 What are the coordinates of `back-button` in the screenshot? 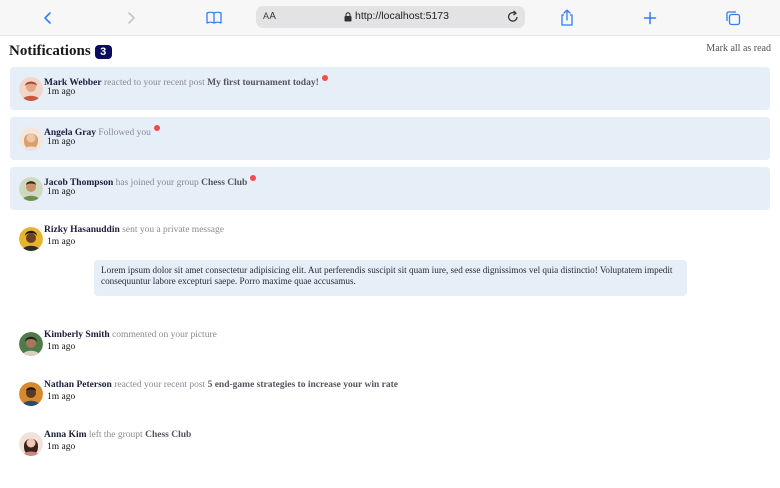 It's located at (48, 18).